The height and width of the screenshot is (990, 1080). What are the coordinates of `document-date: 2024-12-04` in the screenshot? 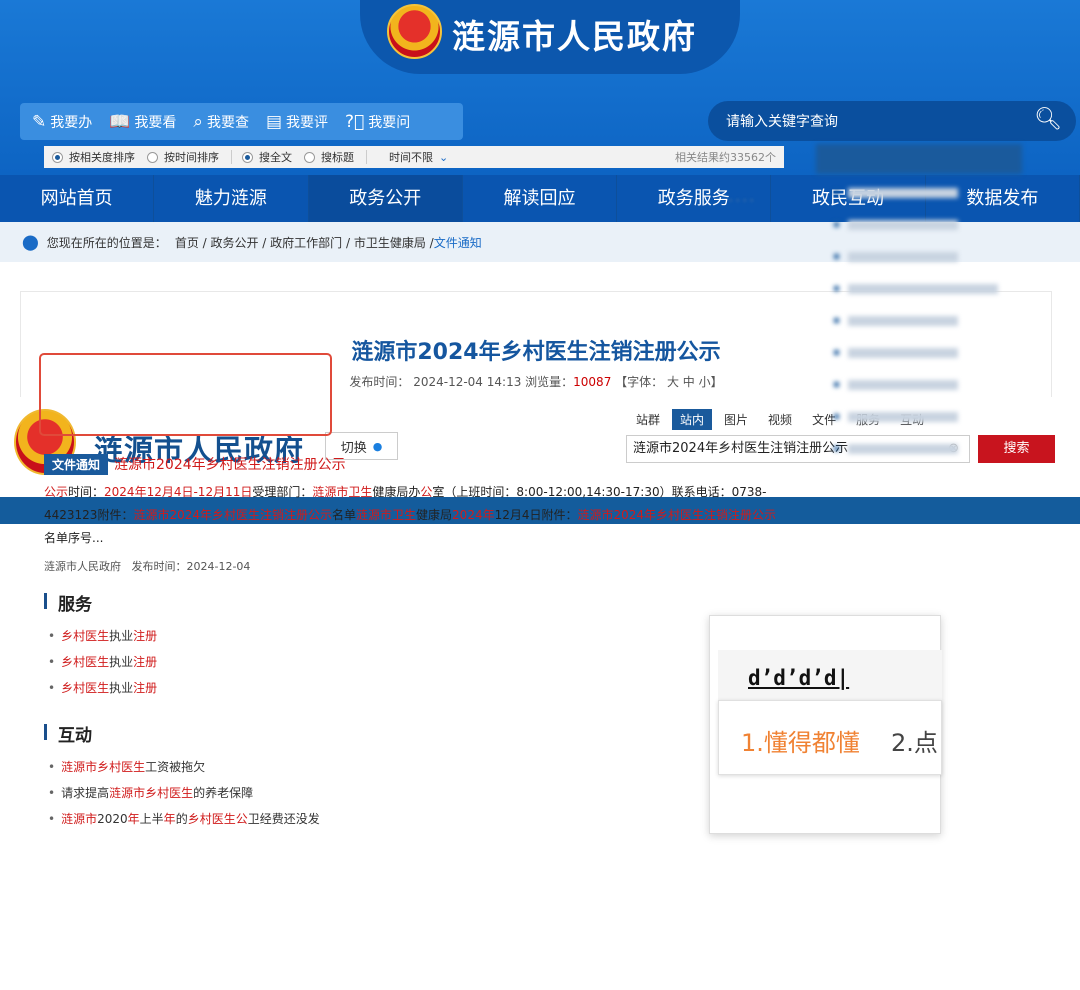 It's located at (218, 566).